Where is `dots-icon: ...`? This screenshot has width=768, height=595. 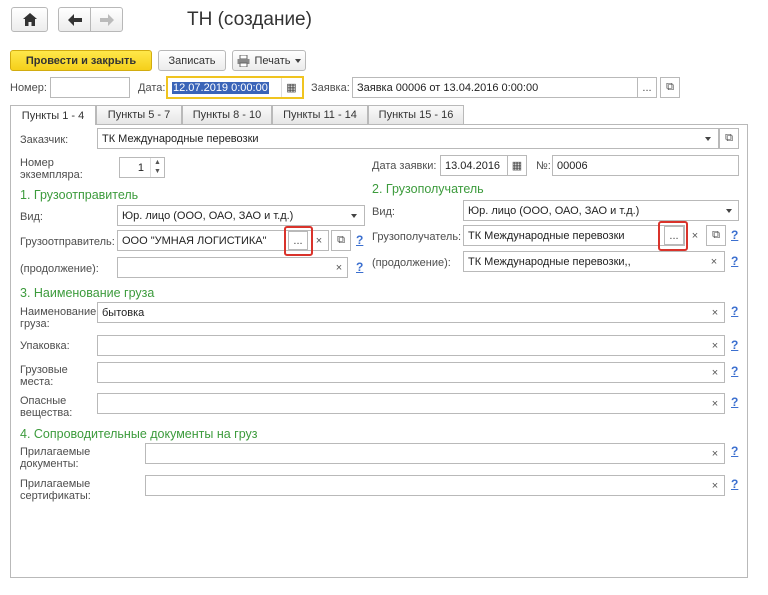 dots-icon: ... is located at coordinates (647, 87).